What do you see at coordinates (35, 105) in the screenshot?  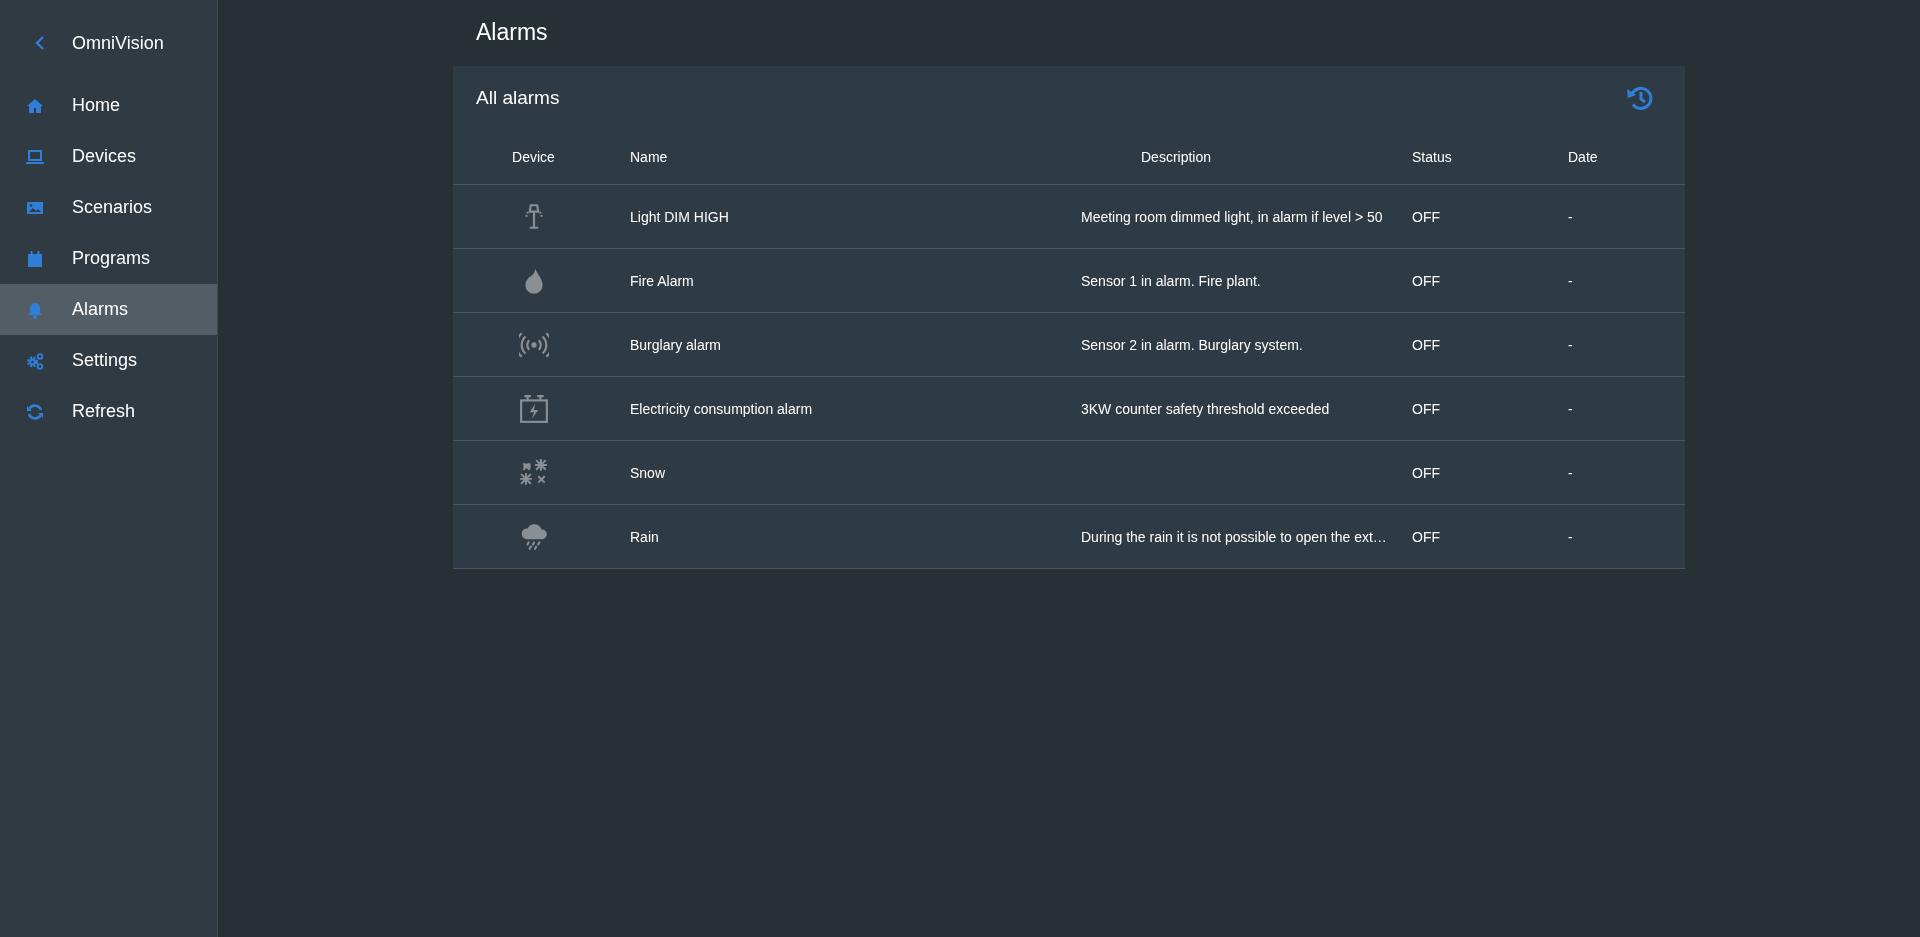 I see `home-icon` at bounding box center [35, 105].